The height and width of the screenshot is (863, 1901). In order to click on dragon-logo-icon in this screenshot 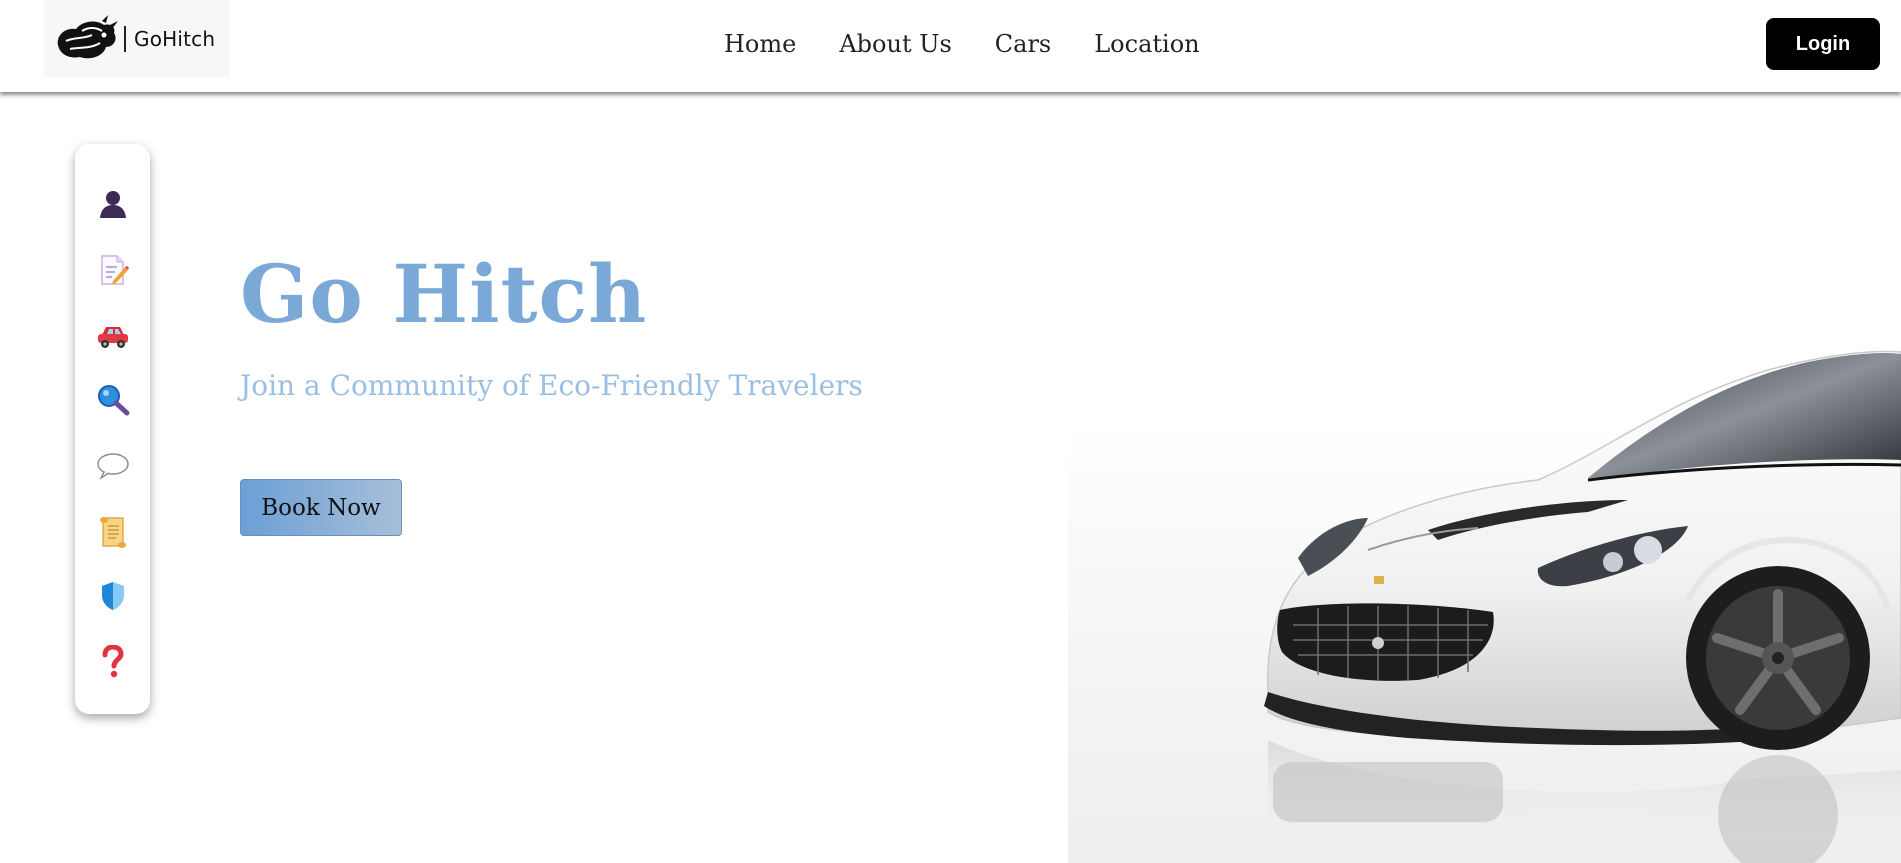, I will do `click(87, 36)`.